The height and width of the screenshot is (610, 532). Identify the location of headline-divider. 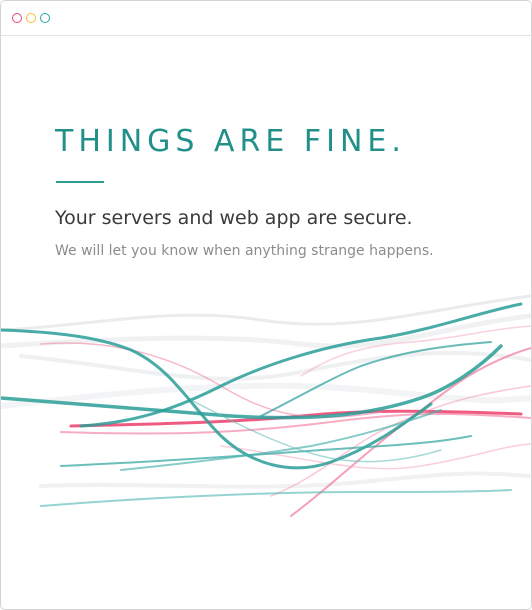
(80, 182).